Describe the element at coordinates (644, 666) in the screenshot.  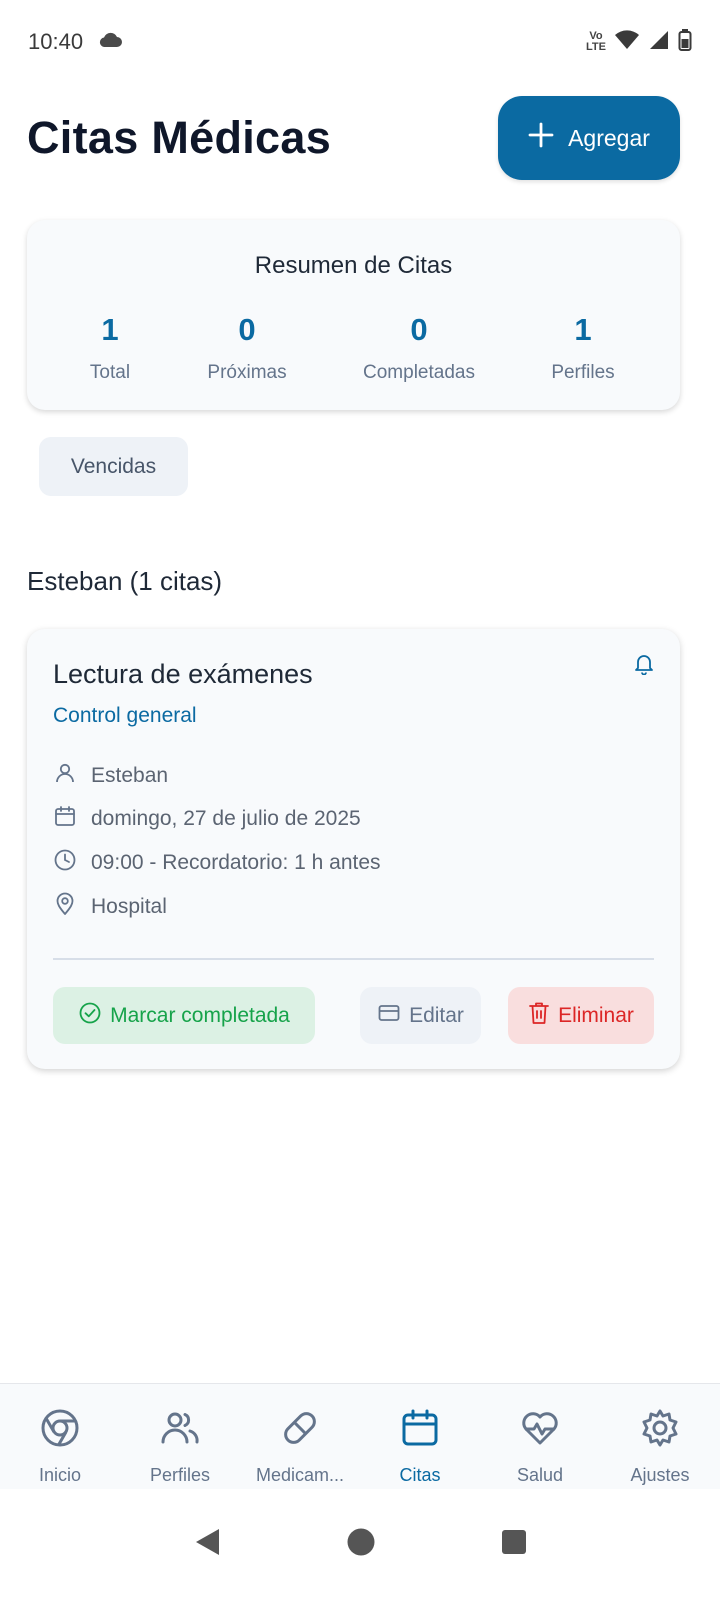
I see `bell-icon` at that location.